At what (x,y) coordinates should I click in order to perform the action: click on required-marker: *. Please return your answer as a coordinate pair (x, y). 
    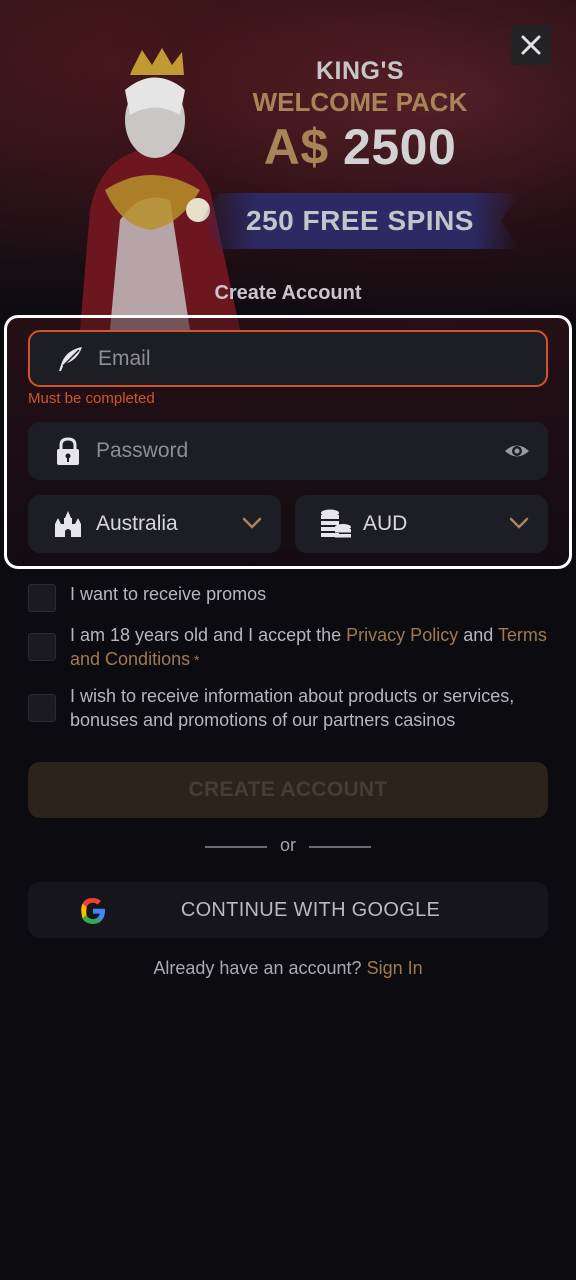
    Looking at the image, I should click on (195, 660).